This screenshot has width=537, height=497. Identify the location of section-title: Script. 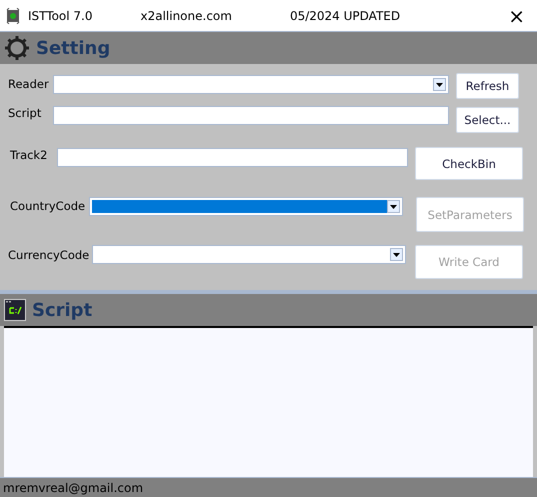
(62, 310).